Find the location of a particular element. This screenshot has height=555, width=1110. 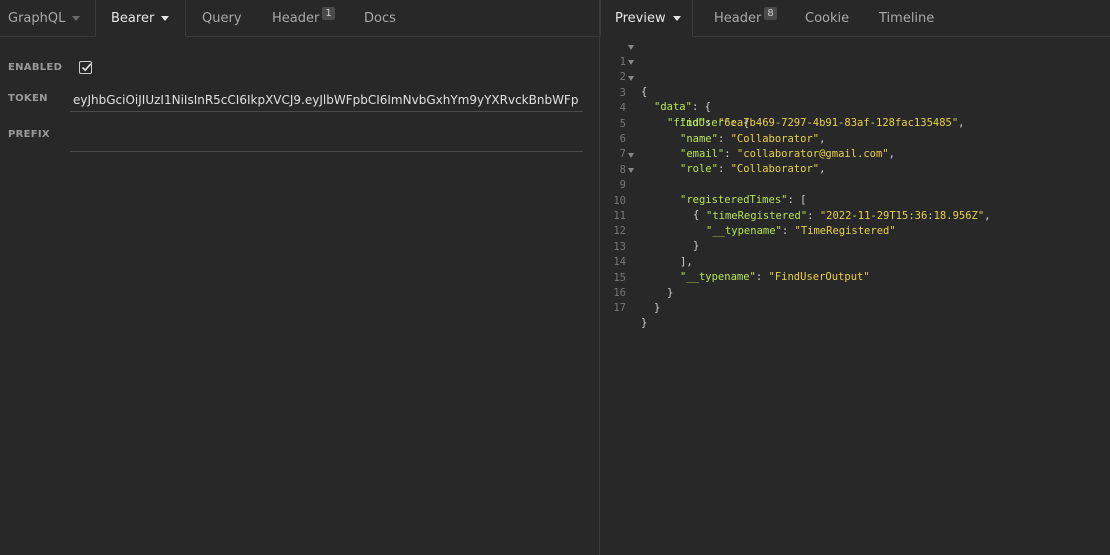

tab-bearer: Bearer is located at coordinates (140, 18).